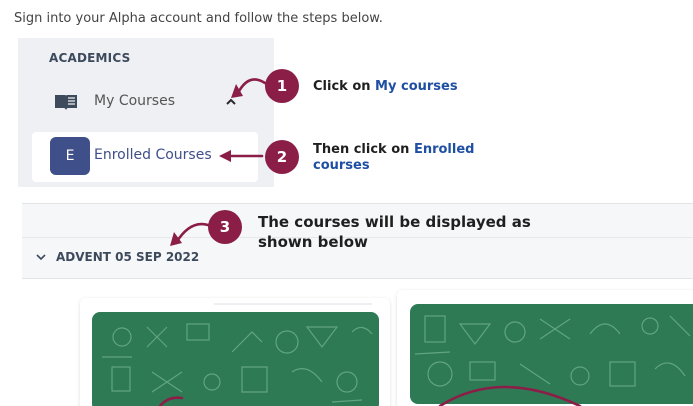 The width and height of the screenshot is (693, 406). I want to click on step-2-badge: 2, so click(282, 157).